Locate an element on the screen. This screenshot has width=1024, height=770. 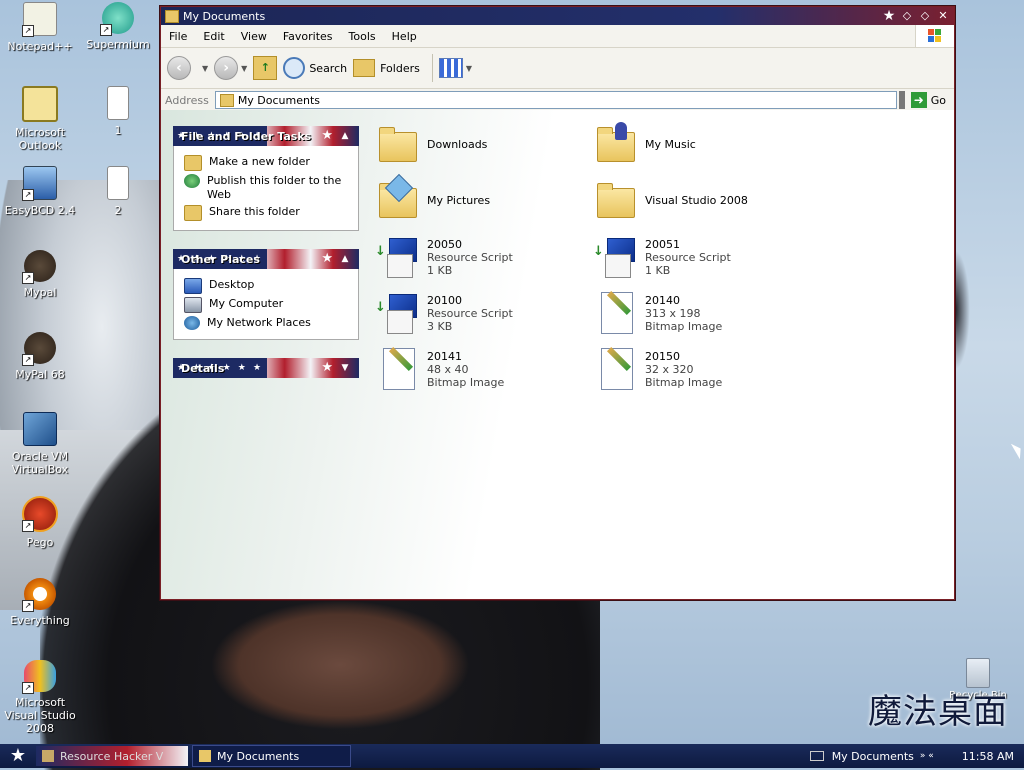
panel-header: ★ ★ ★ ★ ★ ★ ★ File and Folder Tasks ★ ▲ is located at coordinates (266, 136).